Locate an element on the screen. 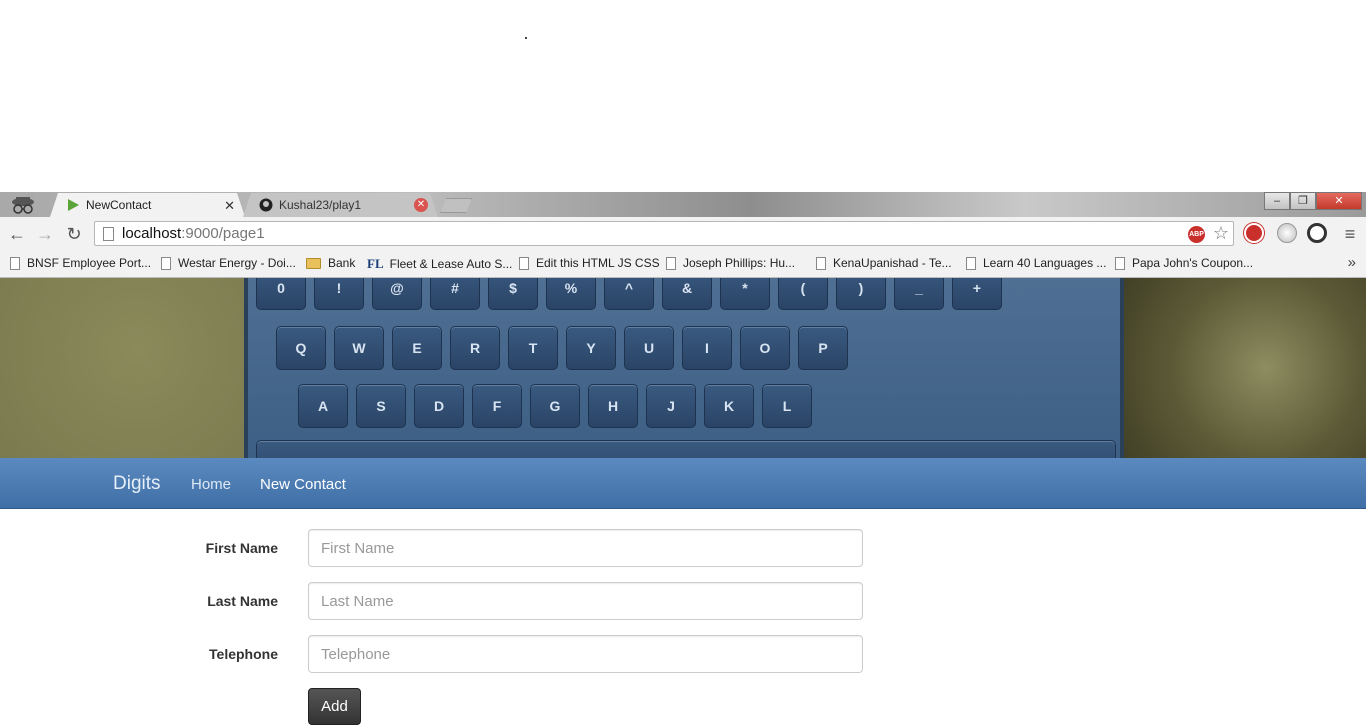  key: T is located at coordinates (533, 348).